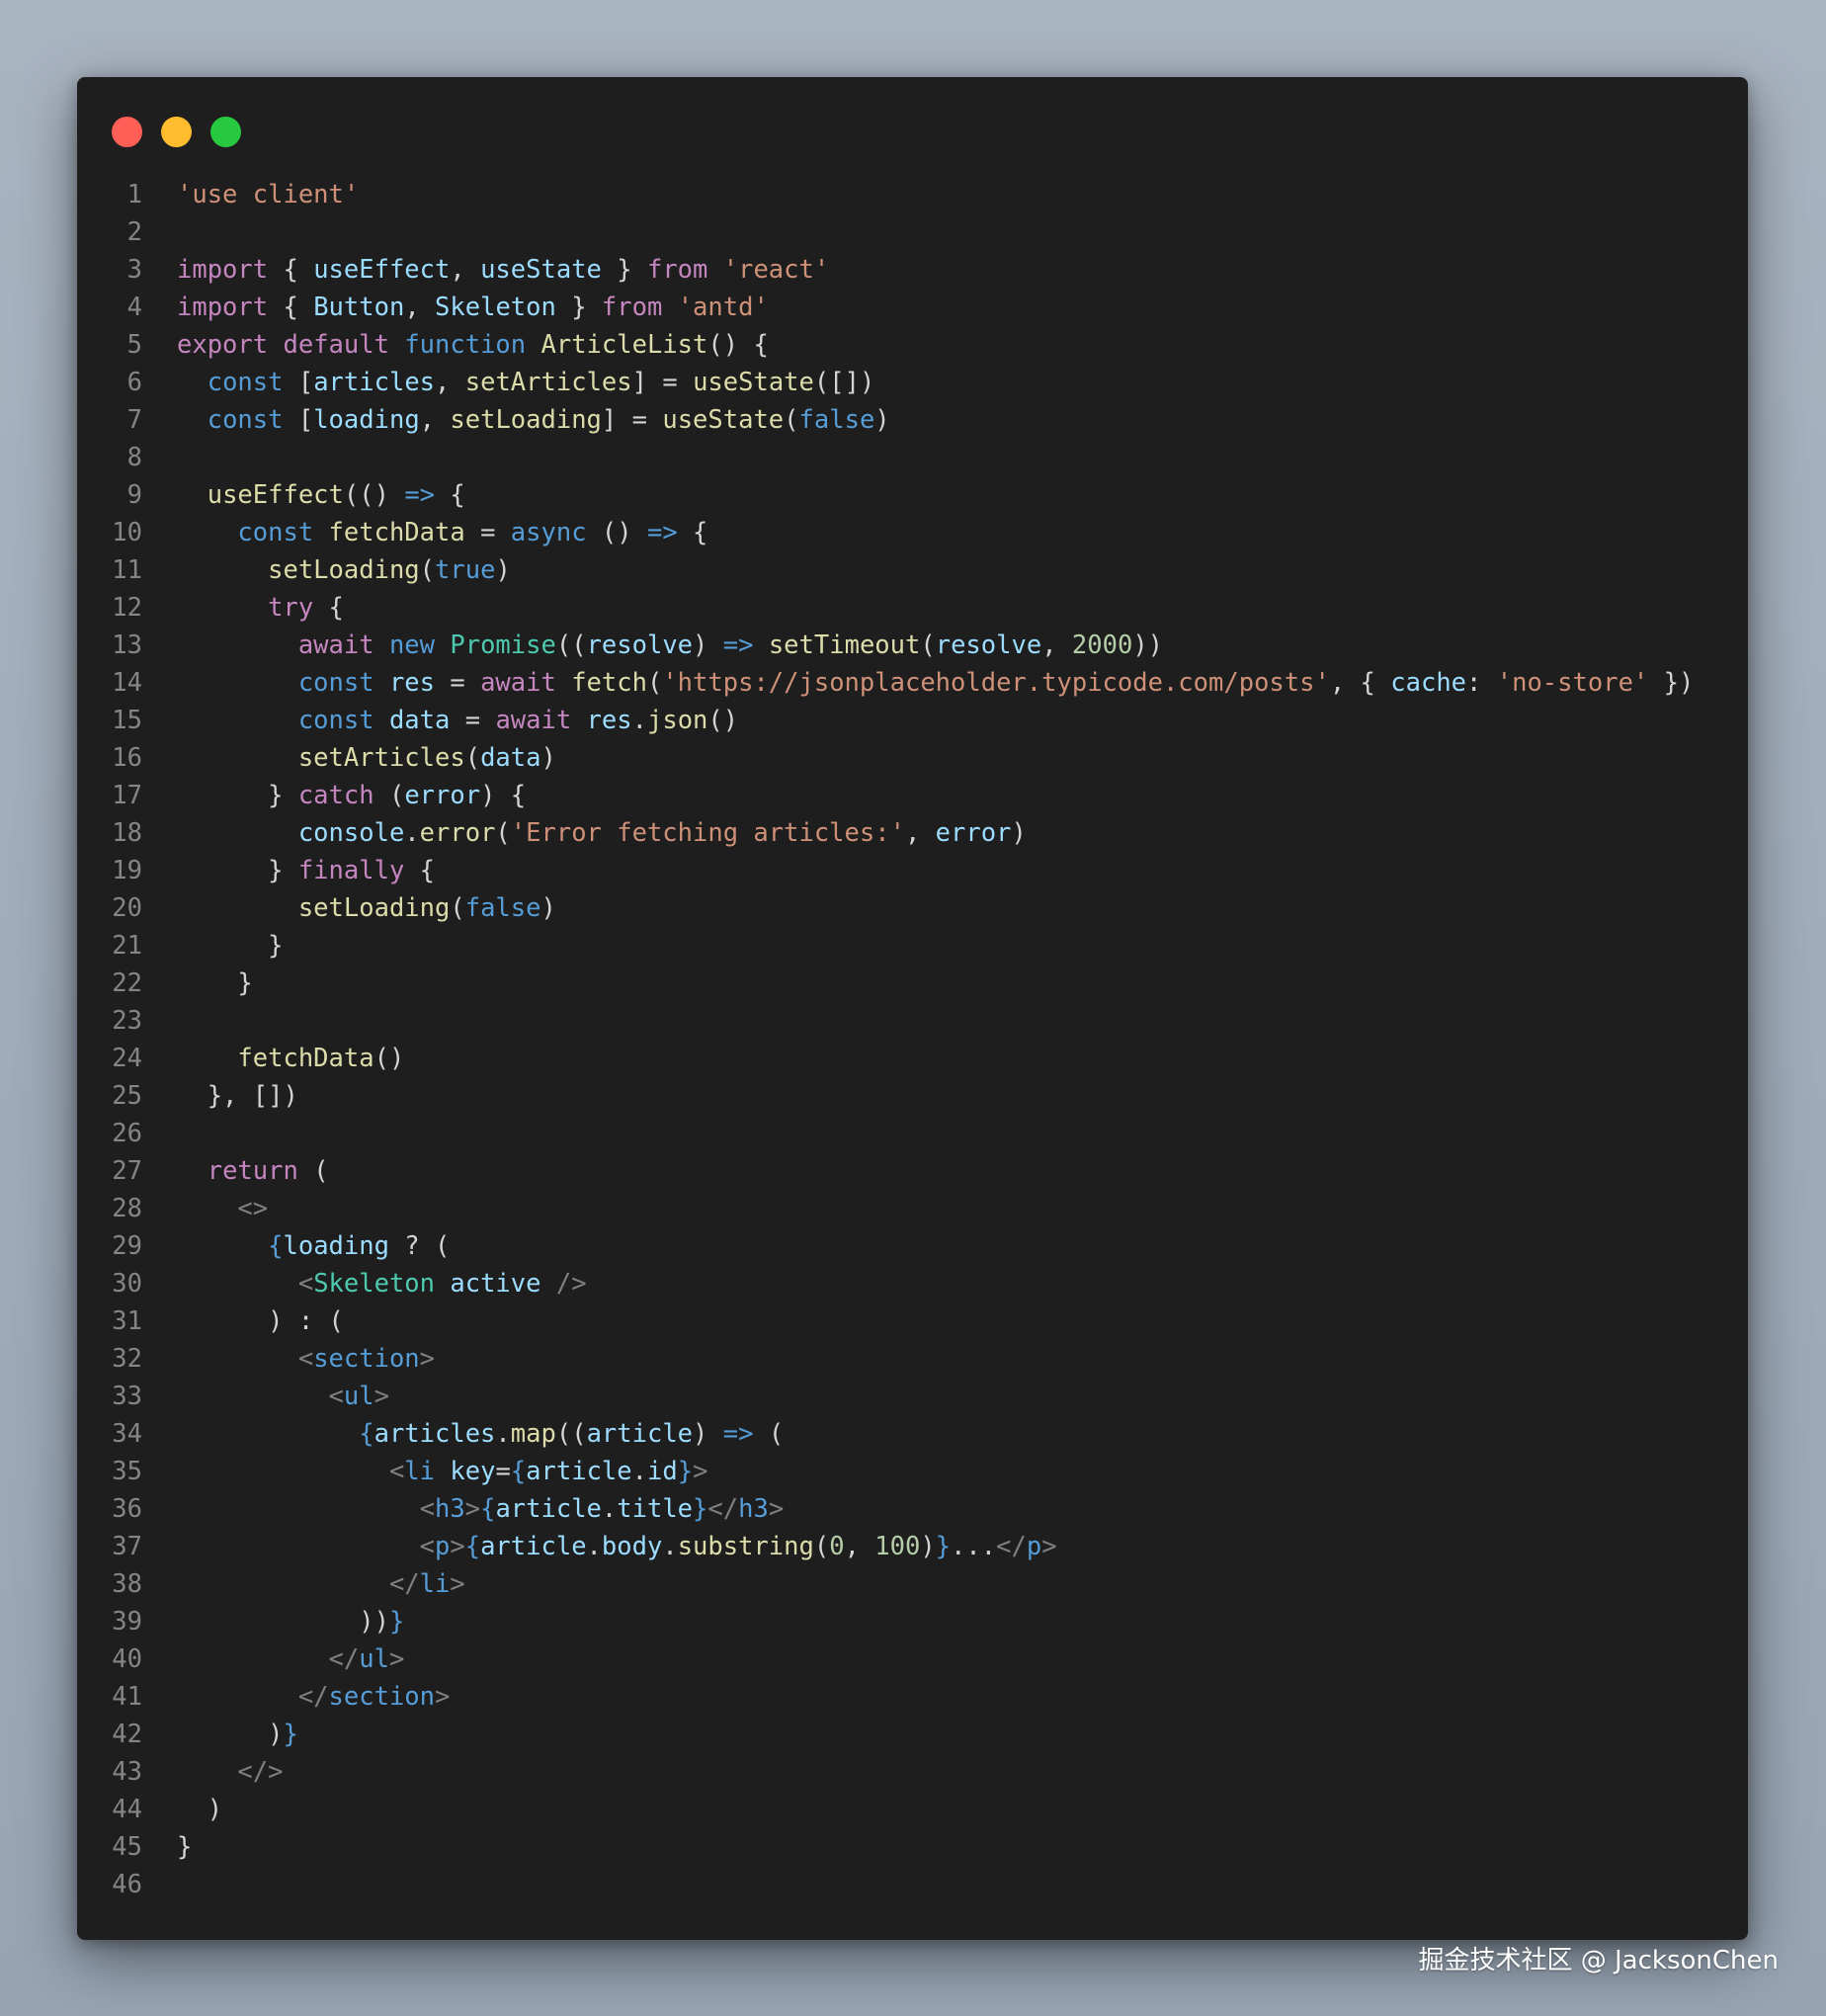 The width and height of the screenshot is (1826, 2016). What do you see at coordinates (223, 345) in the screenshot?
I see `code-token: export` at bounding box center [223, 345].